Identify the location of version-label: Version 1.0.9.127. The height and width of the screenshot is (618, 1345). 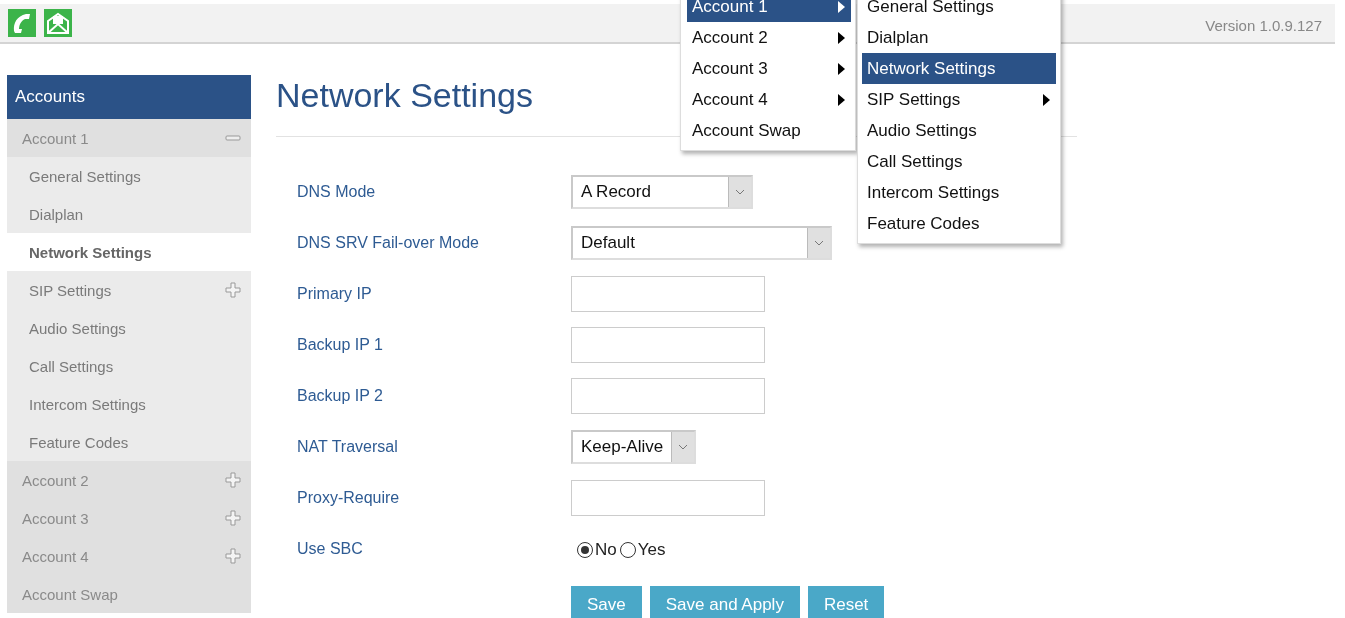
(1263, 25).